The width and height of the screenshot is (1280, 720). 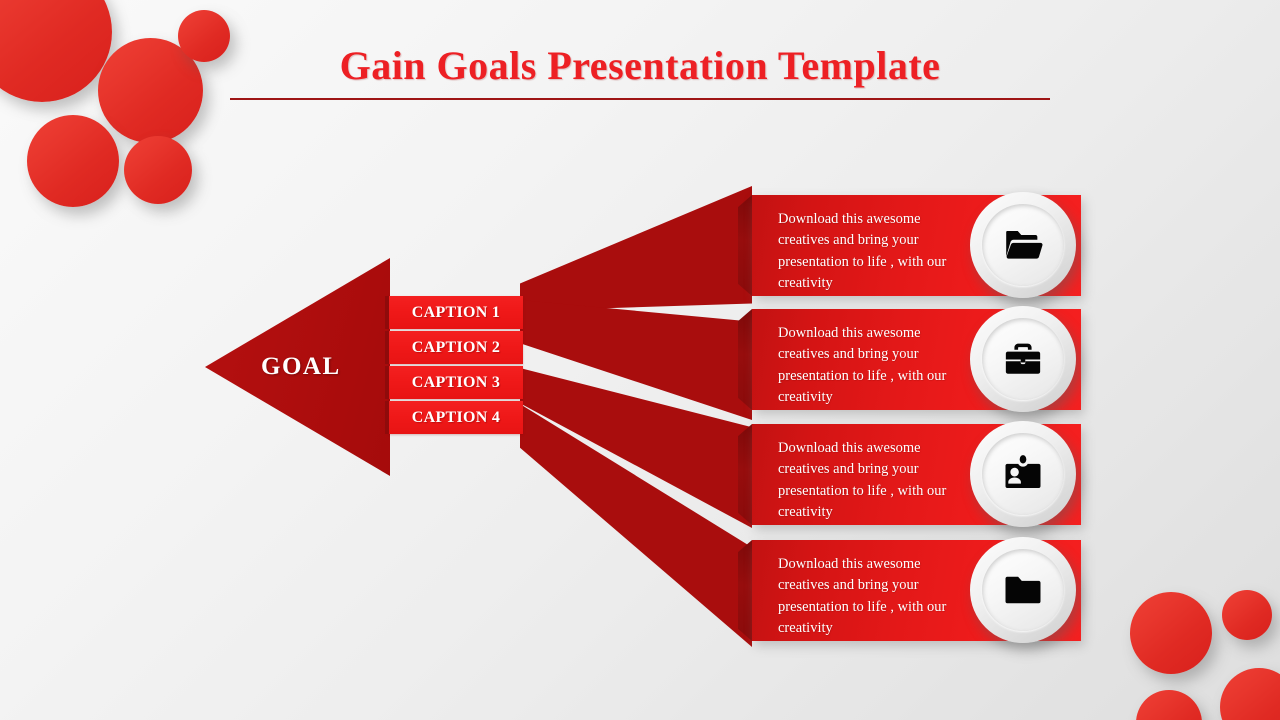 I want to click on caption-bar-list: CAPTION 1 CAPTION 2 CAPTION 3 CAPTION 4, so click(x=454, y=366).